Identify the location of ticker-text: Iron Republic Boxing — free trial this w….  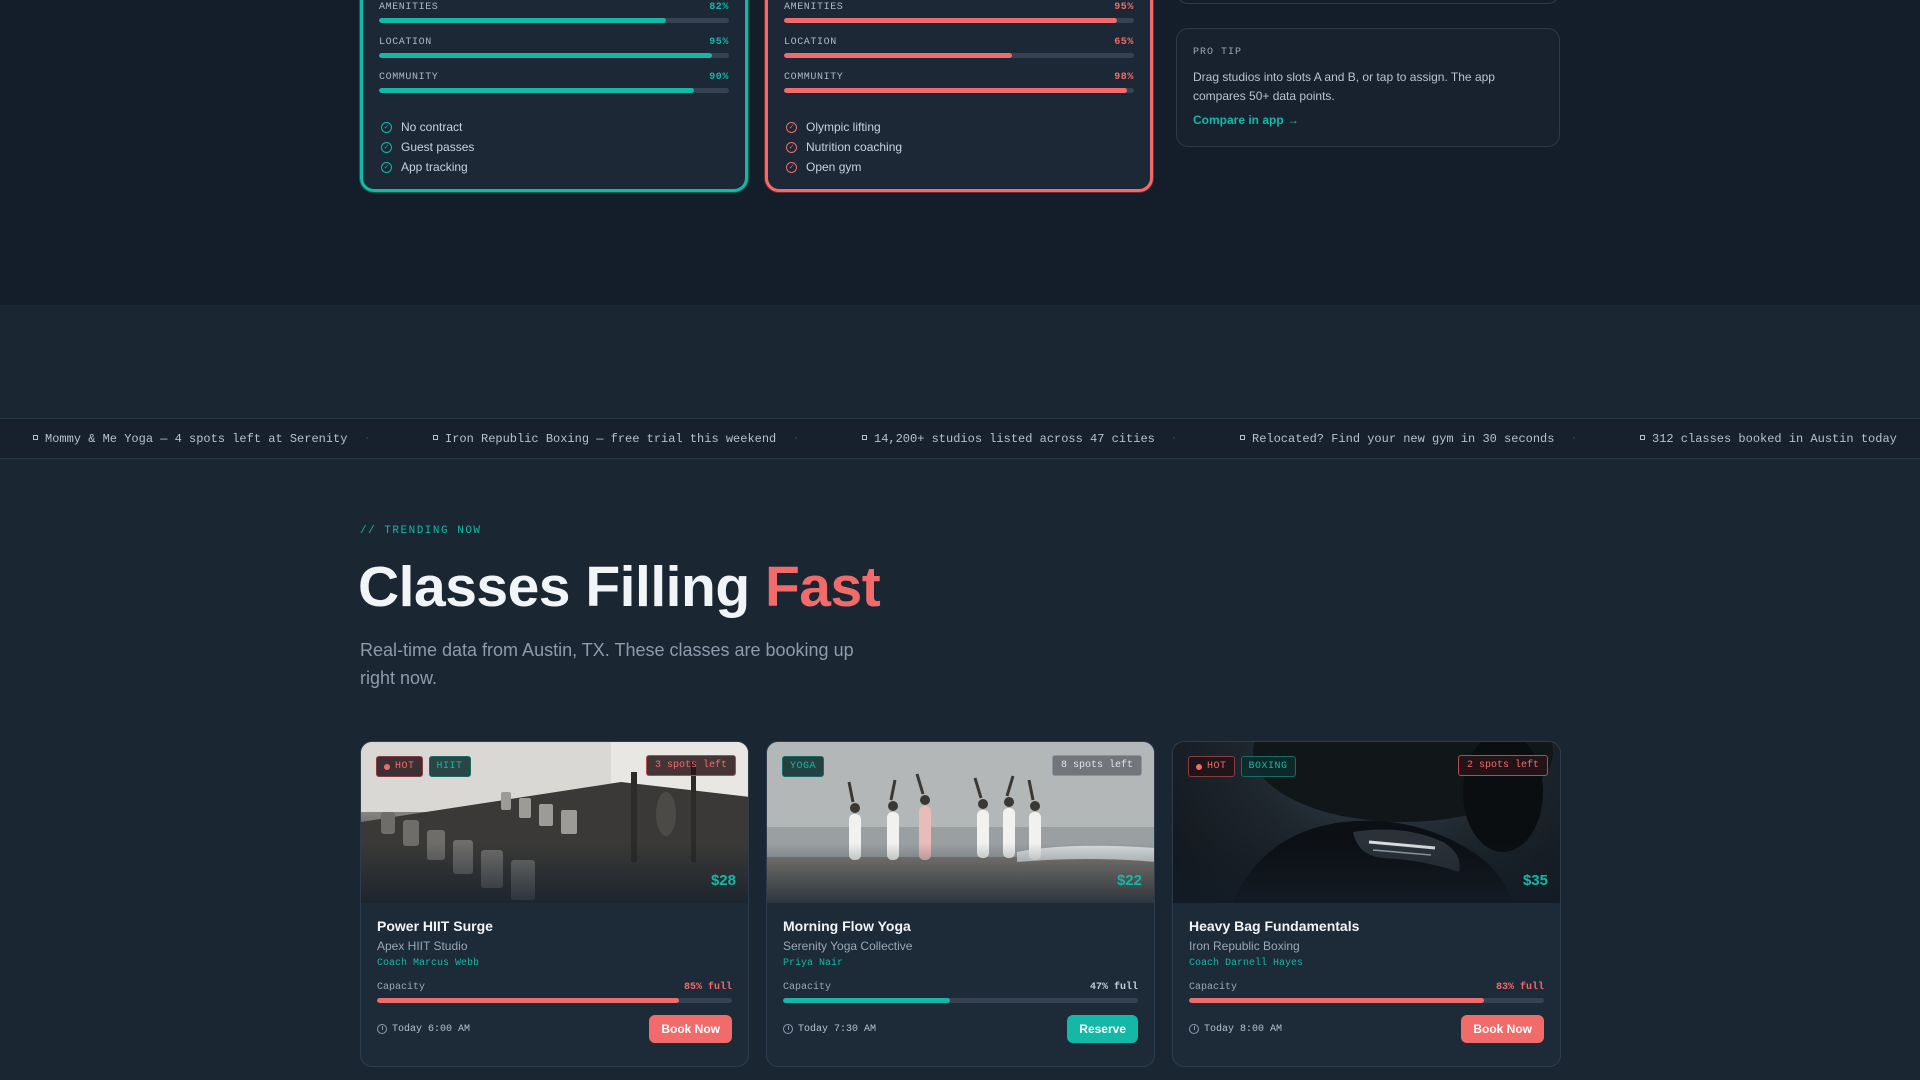
(611, 439).